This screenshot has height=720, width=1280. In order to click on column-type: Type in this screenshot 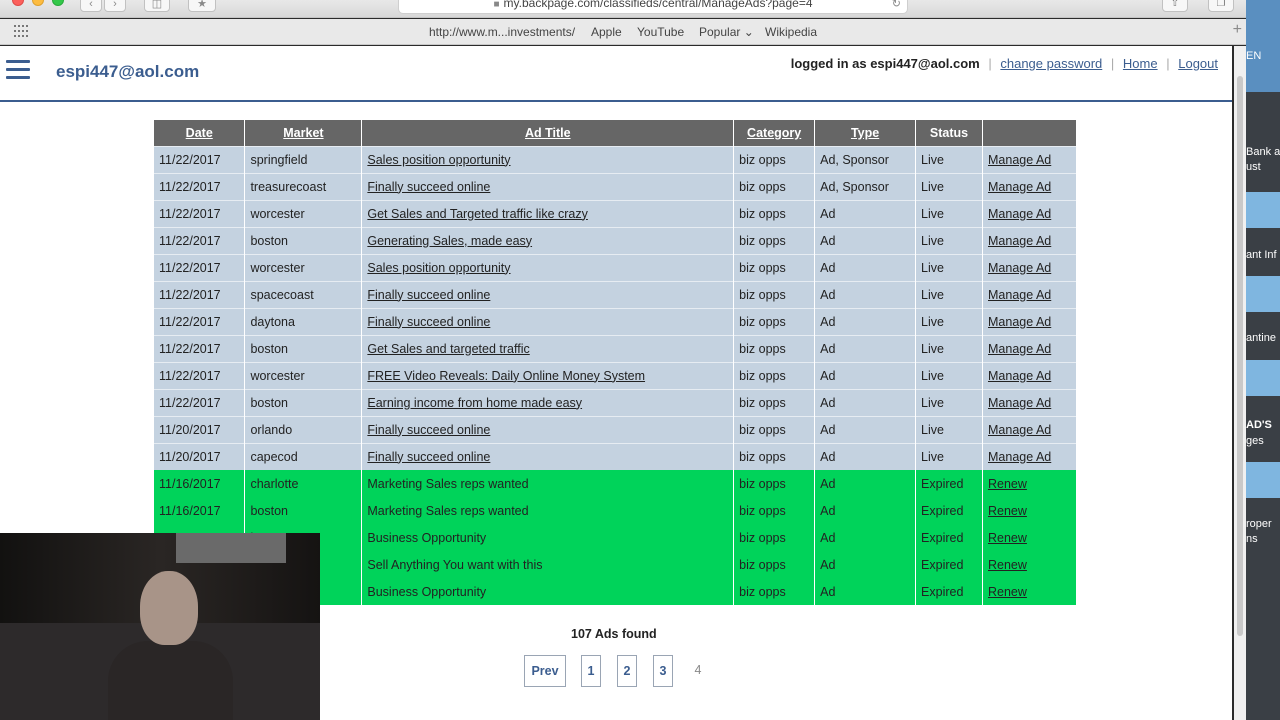, I will do `click(865, 133)`.